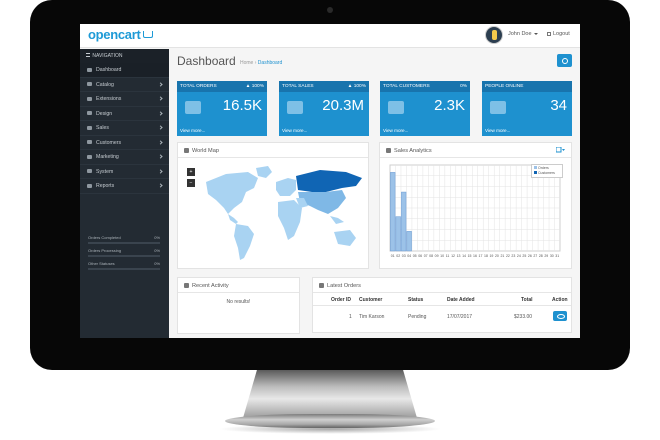 The width and height of the screenshot is (660, 440). I want to click on chart-legend: Orders Customers, so click(547, 171).